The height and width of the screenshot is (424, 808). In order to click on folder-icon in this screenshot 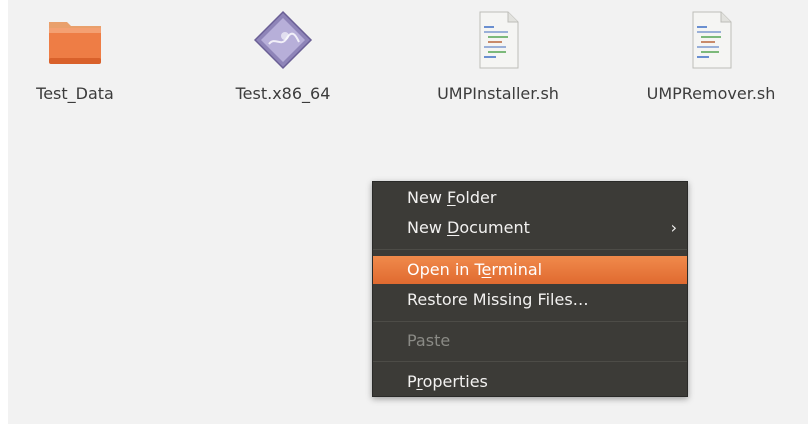, I will do `click(75, 43)`.